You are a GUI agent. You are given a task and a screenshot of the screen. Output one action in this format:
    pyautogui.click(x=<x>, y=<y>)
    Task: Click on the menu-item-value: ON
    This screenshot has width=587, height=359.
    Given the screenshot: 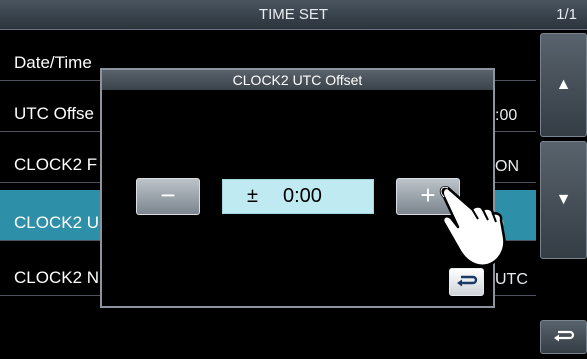 What is the action you would take?
    pyautogui.click(x=507, y=166)
    